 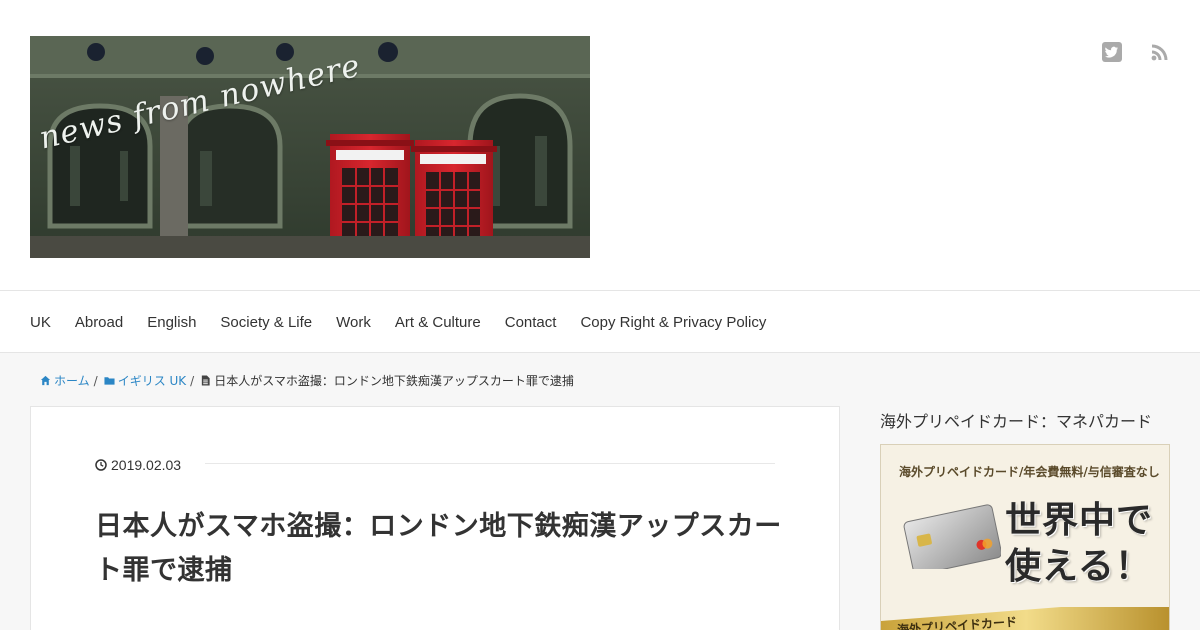 I want to click on post-title: 日本人がスマホ盗撮：ロンドン地下鉄痴漢アップスカート罪で逮捕, so click(x=438, y=548).